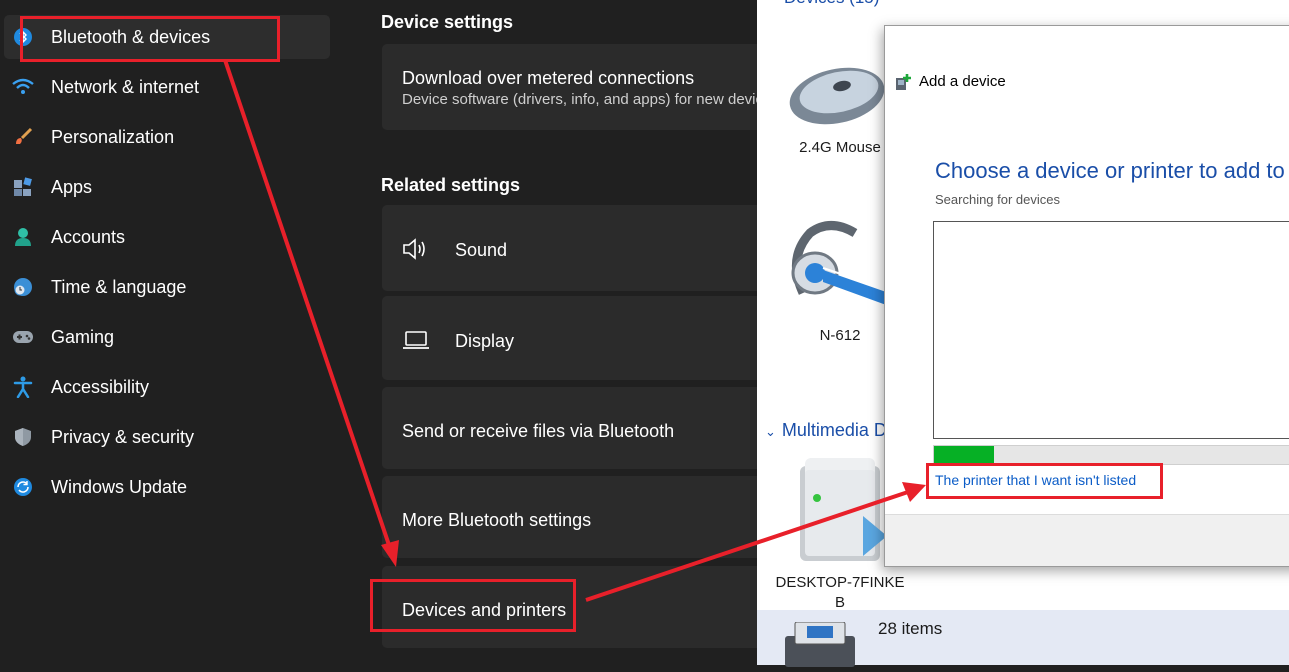 The image size is (1289, 672). Describe the element at coordinates (311, 313) in the screenshot. I see `arrow-to-devices-printers` at that location.